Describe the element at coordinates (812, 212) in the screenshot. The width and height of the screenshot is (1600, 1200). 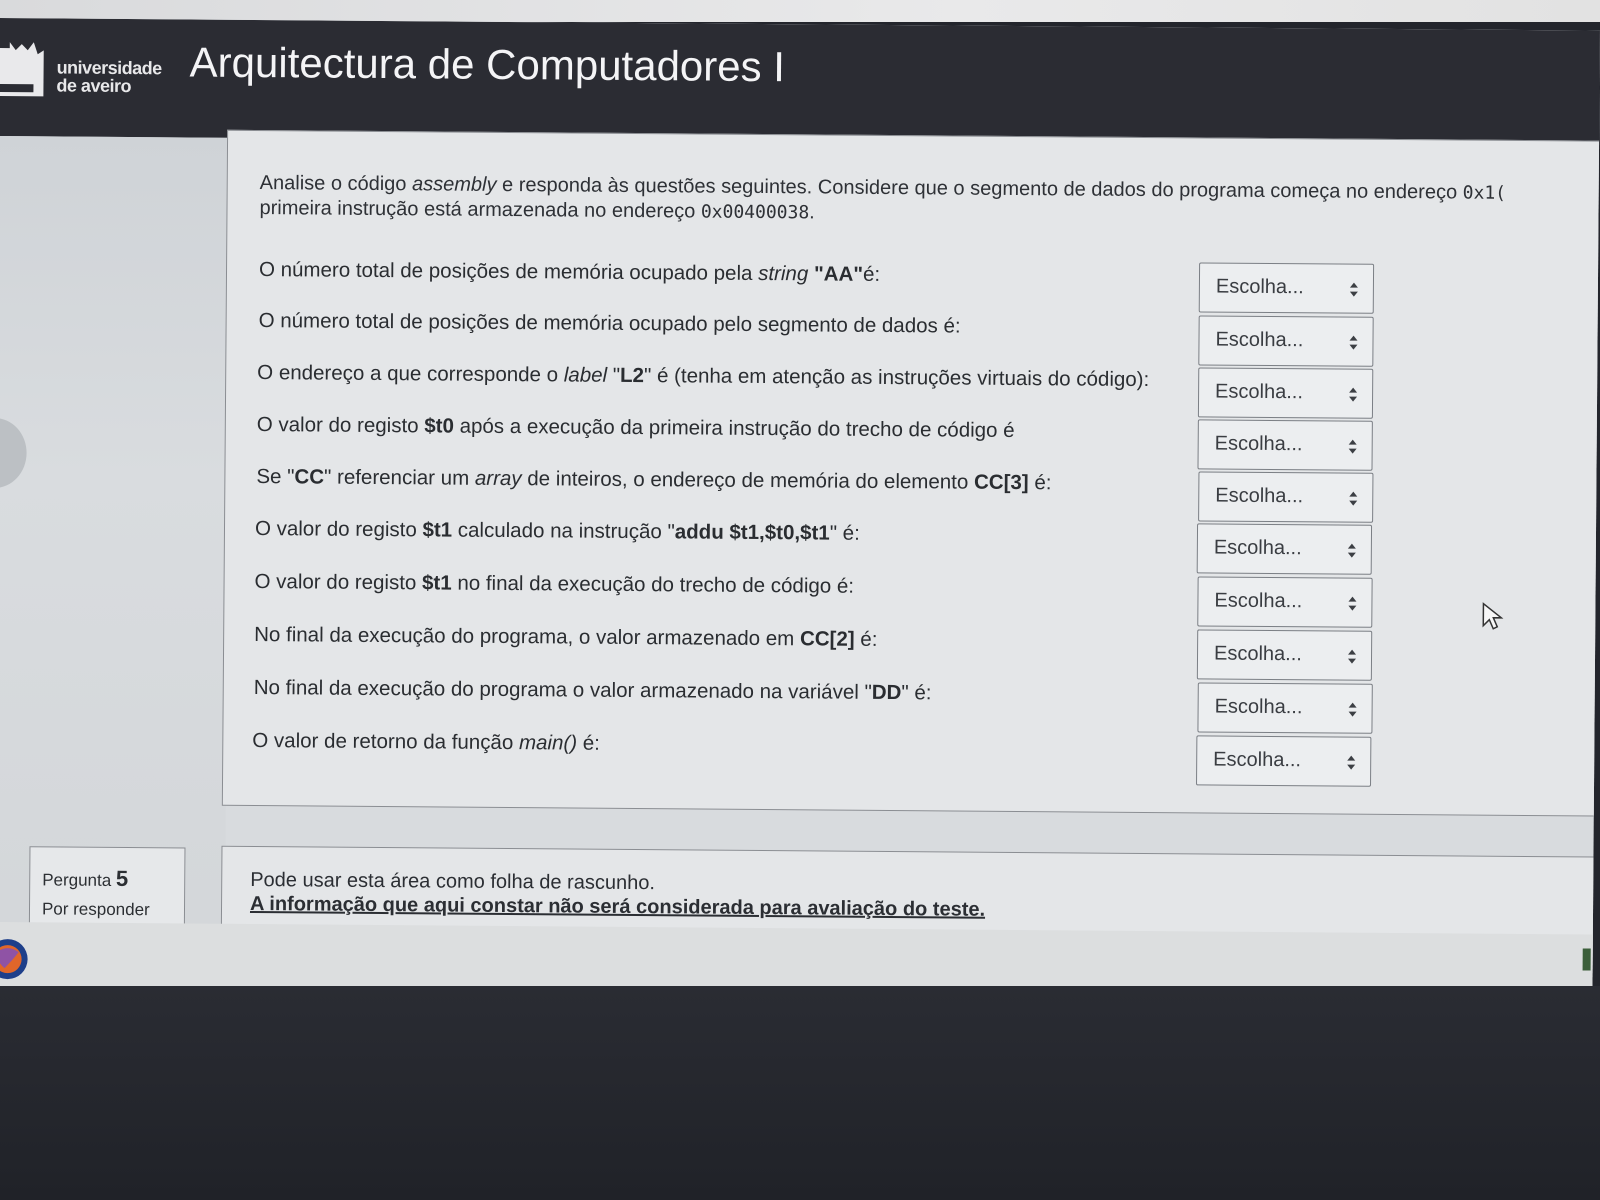
I see `intro-line2-end: .` at that location.